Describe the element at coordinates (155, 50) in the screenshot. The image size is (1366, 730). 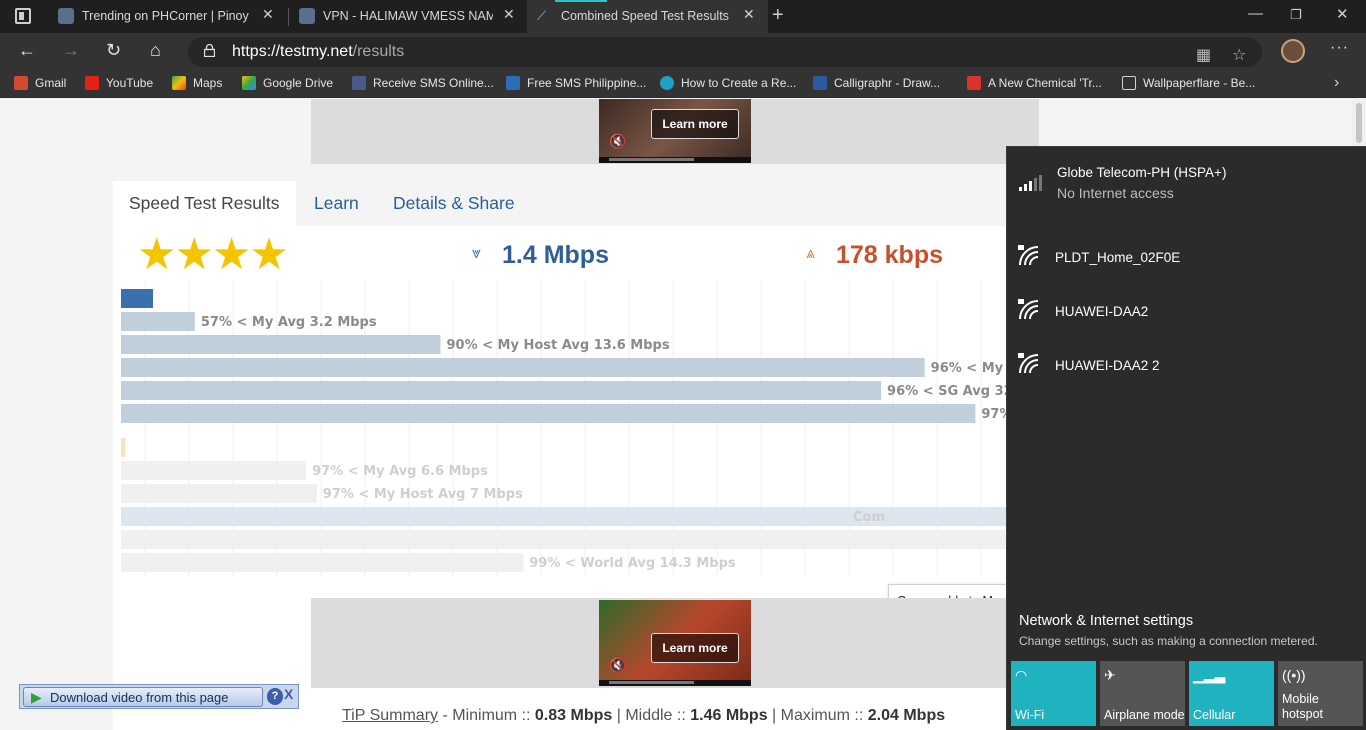
I see `home-icon: ⌂` at that location.